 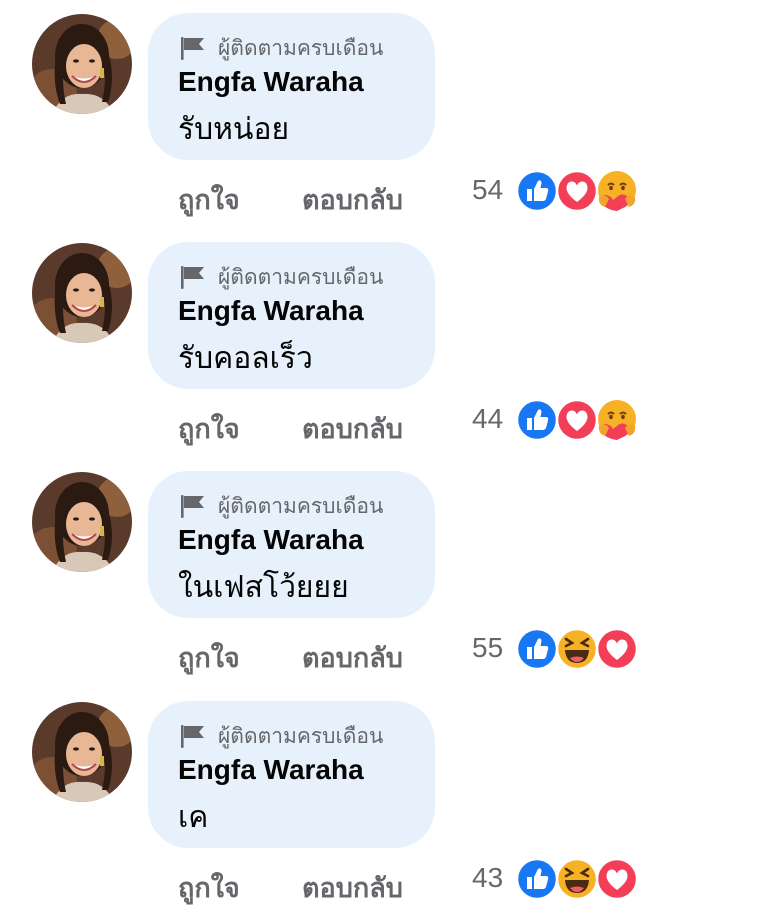 I want to click on comment-bubble: ผู้ติดตามครบเดือน Engfa Waraha รับหน่อย, so click(x=291, y=86).